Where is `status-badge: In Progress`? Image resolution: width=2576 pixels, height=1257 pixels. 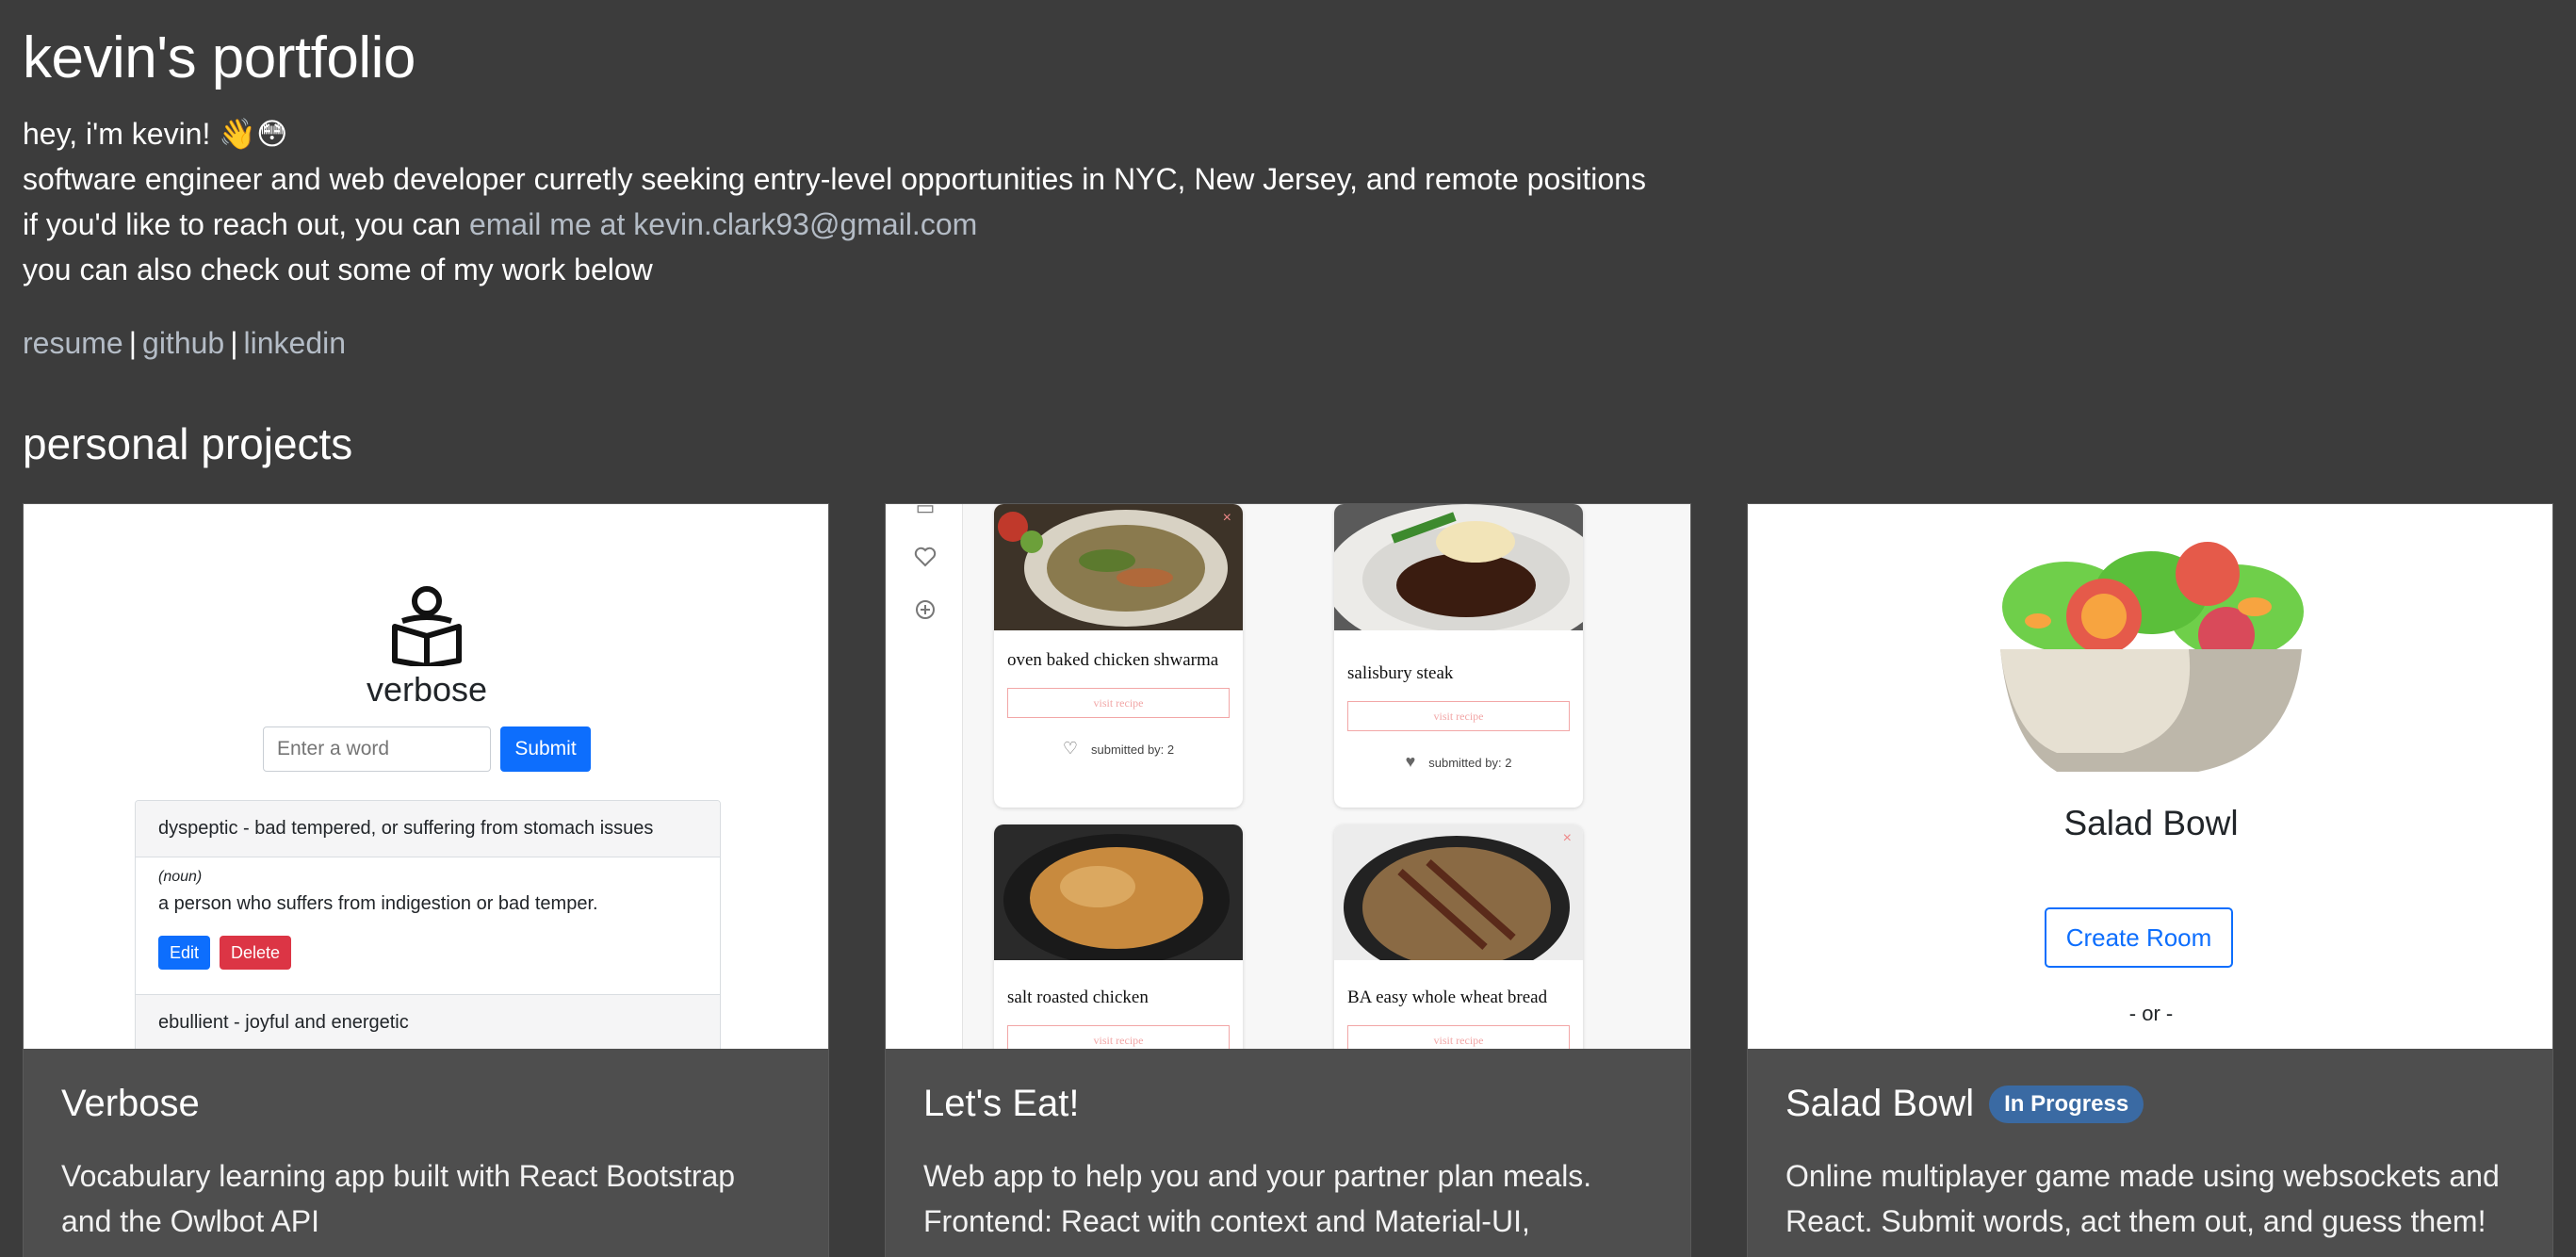
status-badge: In Progress is located at coordinates (2066, 1104).